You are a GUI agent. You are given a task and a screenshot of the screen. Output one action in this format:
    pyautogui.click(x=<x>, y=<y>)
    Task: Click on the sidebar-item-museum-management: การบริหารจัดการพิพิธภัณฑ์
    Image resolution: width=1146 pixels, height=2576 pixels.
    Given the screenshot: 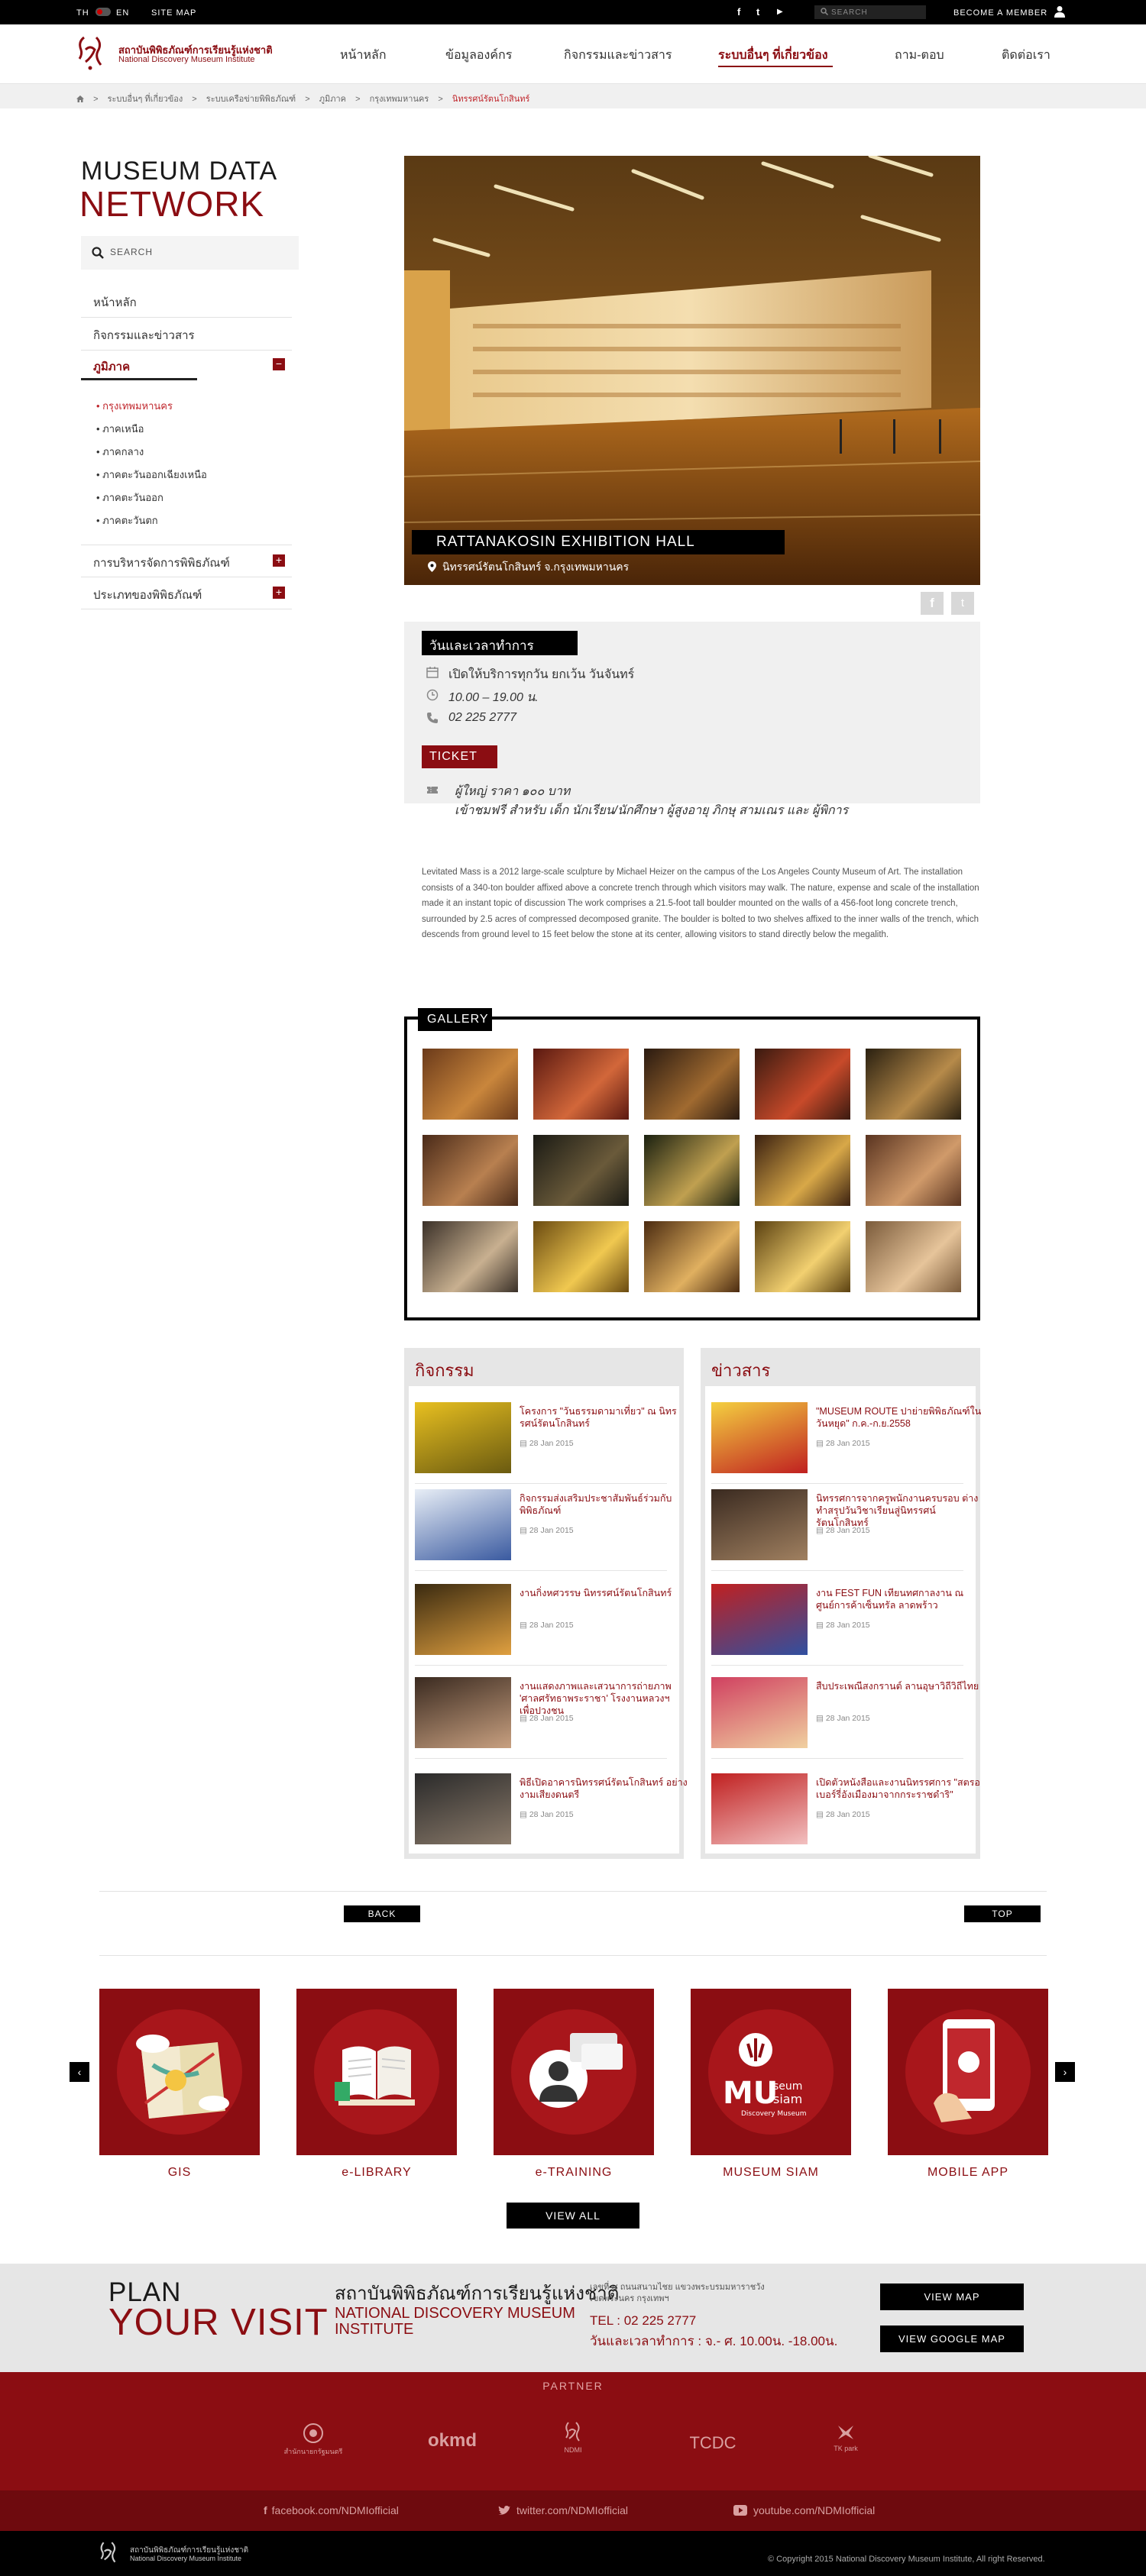 What is the action you would take?
    pyautogui.click(x=161, y=563)
    